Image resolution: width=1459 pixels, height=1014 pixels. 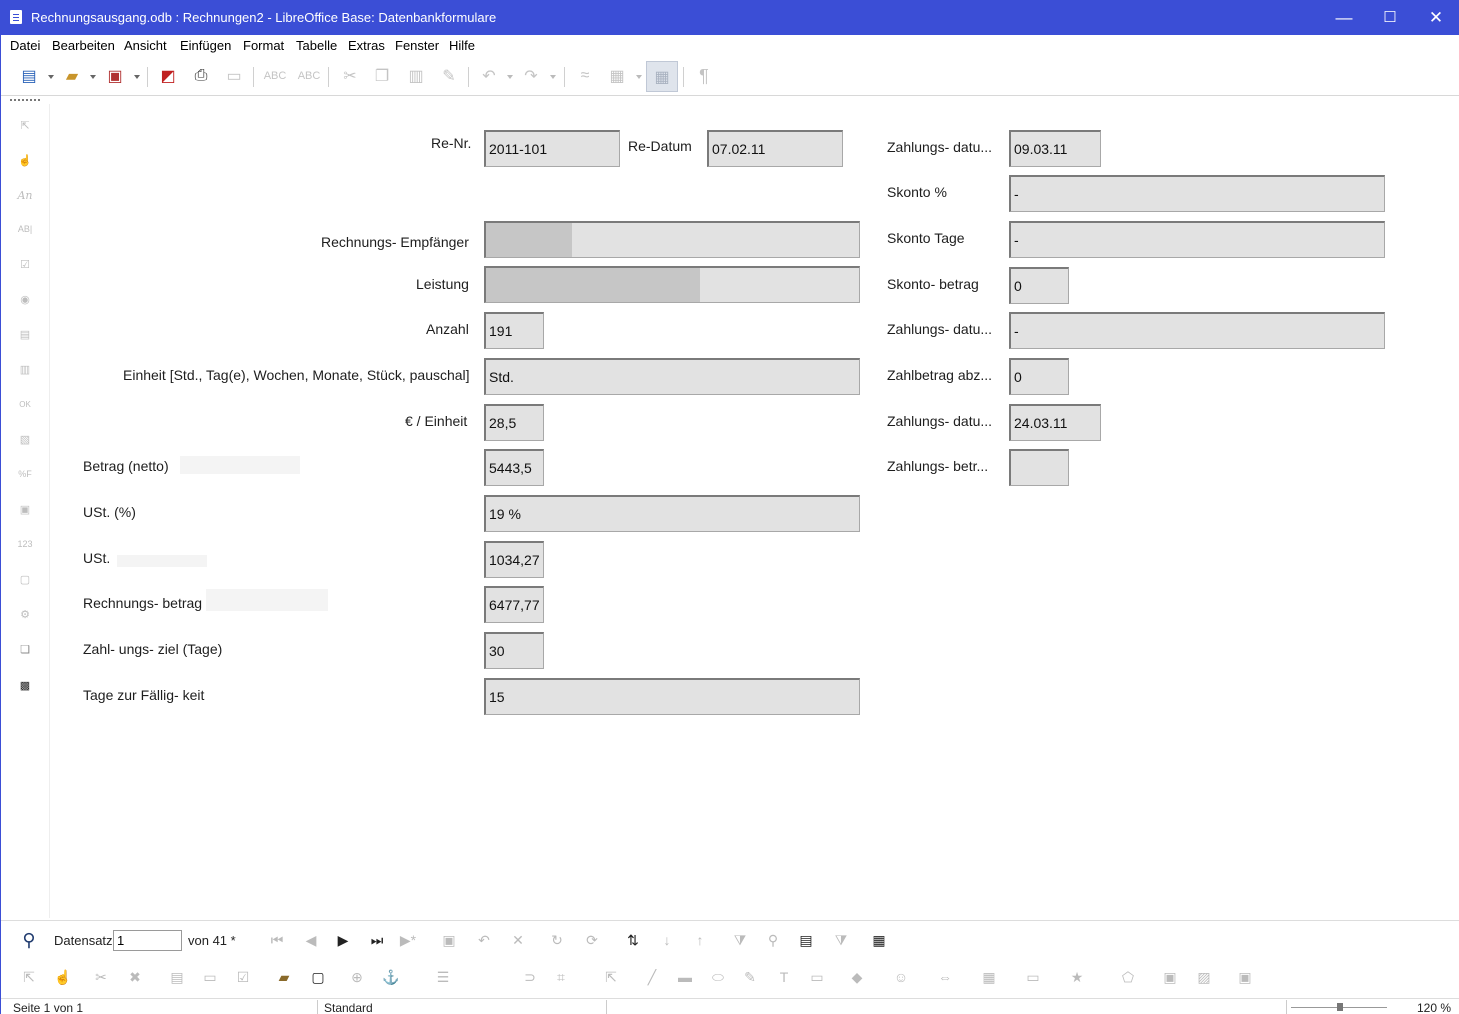 What do you see at coordinates (29, 940) in the screenshot?
I see `search-icon: ⚲` at bounding box center [29, 940].